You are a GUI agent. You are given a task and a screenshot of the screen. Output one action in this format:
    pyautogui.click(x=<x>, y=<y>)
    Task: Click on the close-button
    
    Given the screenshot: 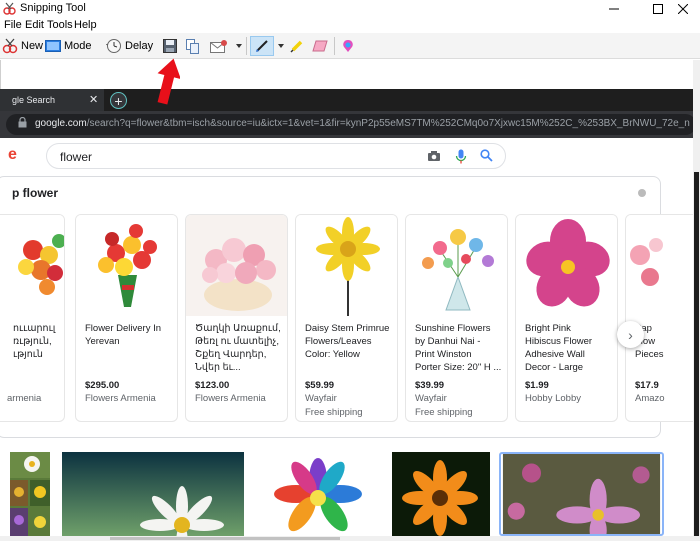 What is the action you would take?
    pyautogui.click(x=683, y=8)
    